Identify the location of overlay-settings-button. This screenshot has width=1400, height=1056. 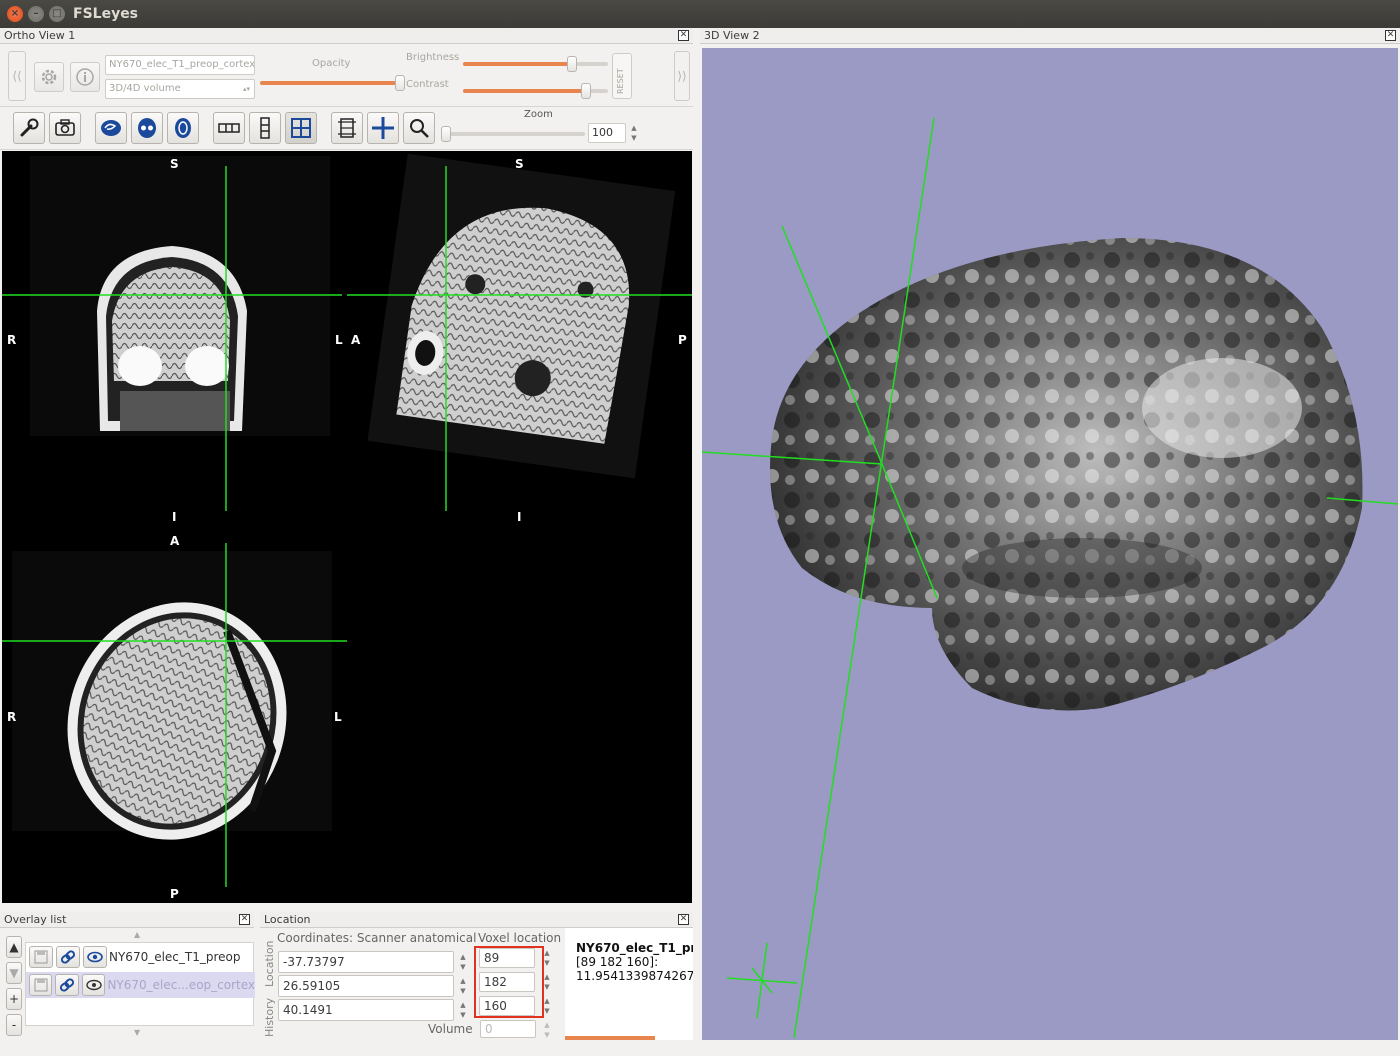
(49, 77).